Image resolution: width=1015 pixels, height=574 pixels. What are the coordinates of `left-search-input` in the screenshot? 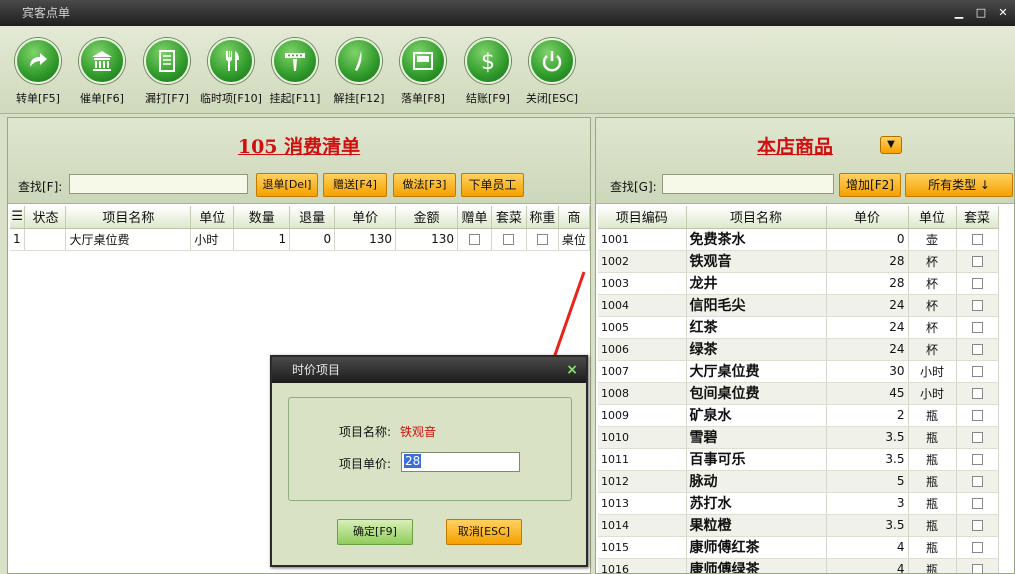 It's located at (158, 184).